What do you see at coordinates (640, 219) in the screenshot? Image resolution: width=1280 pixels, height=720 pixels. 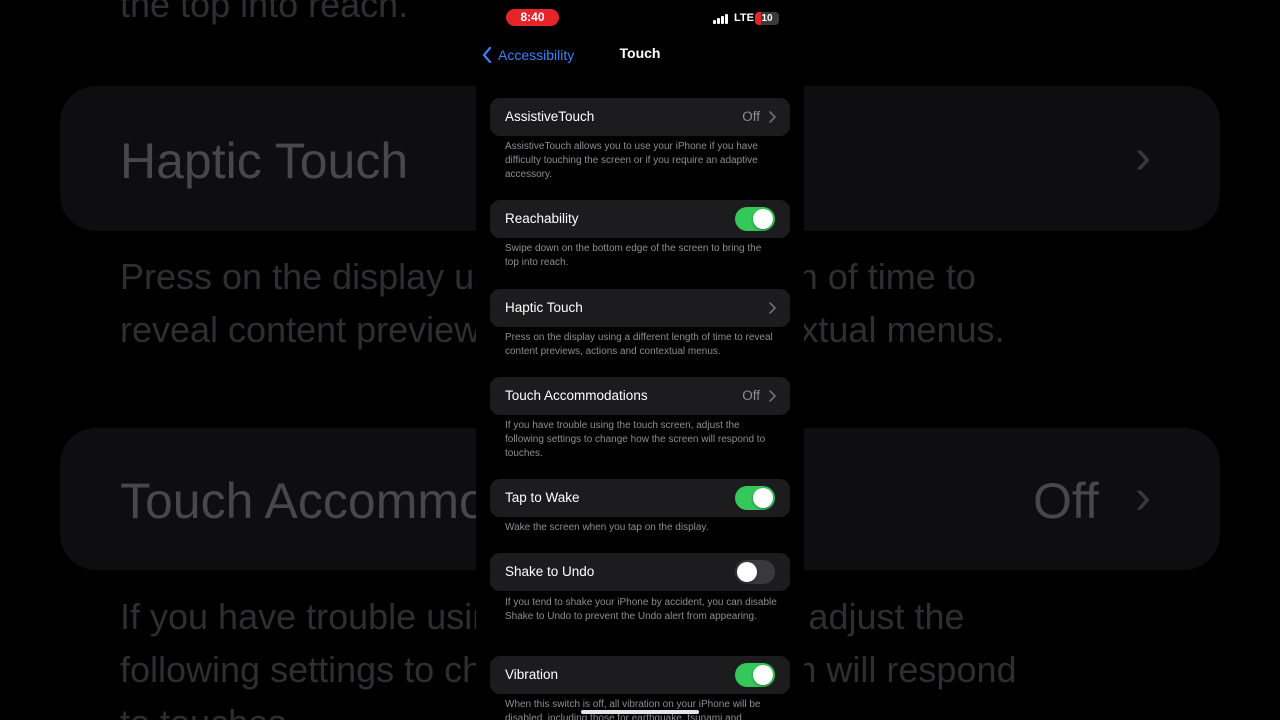 I see `reachability-row: Reachability` at bounding box center [640, 219].